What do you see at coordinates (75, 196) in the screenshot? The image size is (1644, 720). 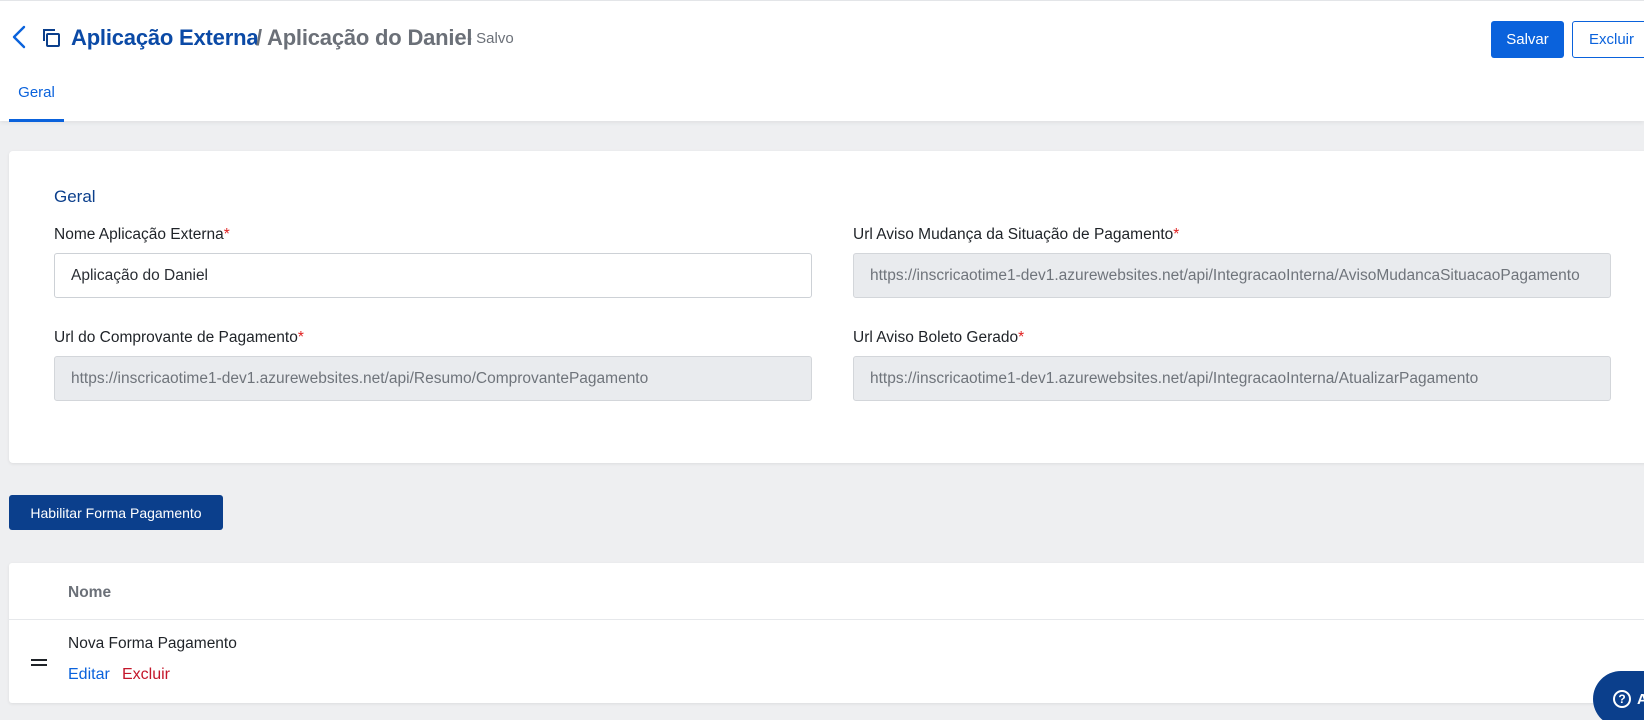 I see `section-title: Geral` at bounding box center [75, 196].